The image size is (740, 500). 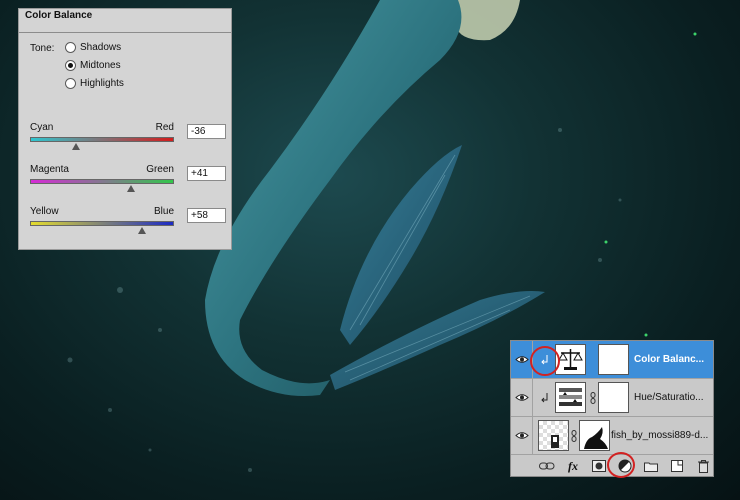 I want to click on slider-left-label: Yellow, so click(x=44, y=211).